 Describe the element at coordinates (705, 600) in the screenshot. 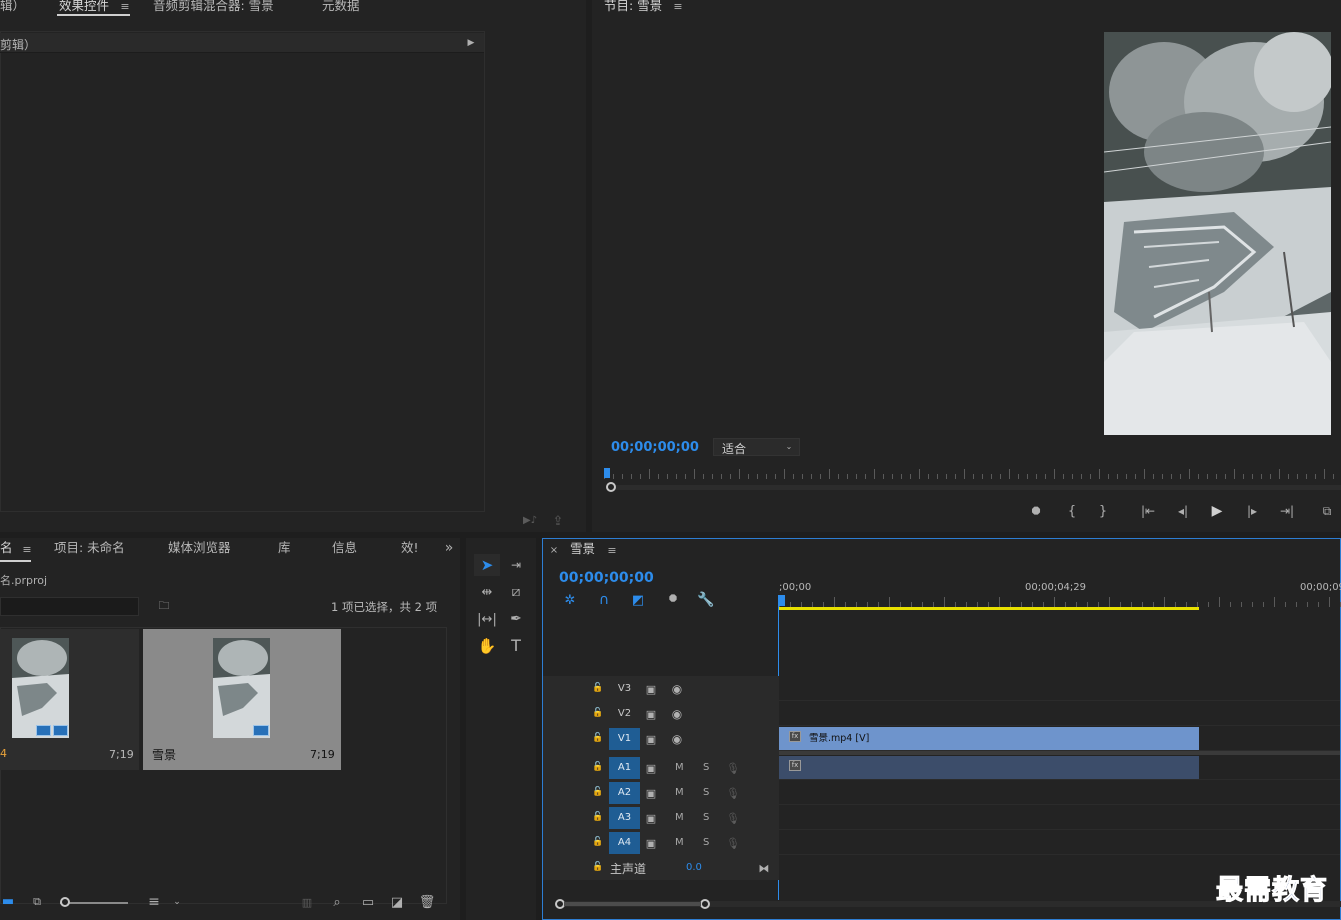

I see `wrench-icon: 🔧` at that location.